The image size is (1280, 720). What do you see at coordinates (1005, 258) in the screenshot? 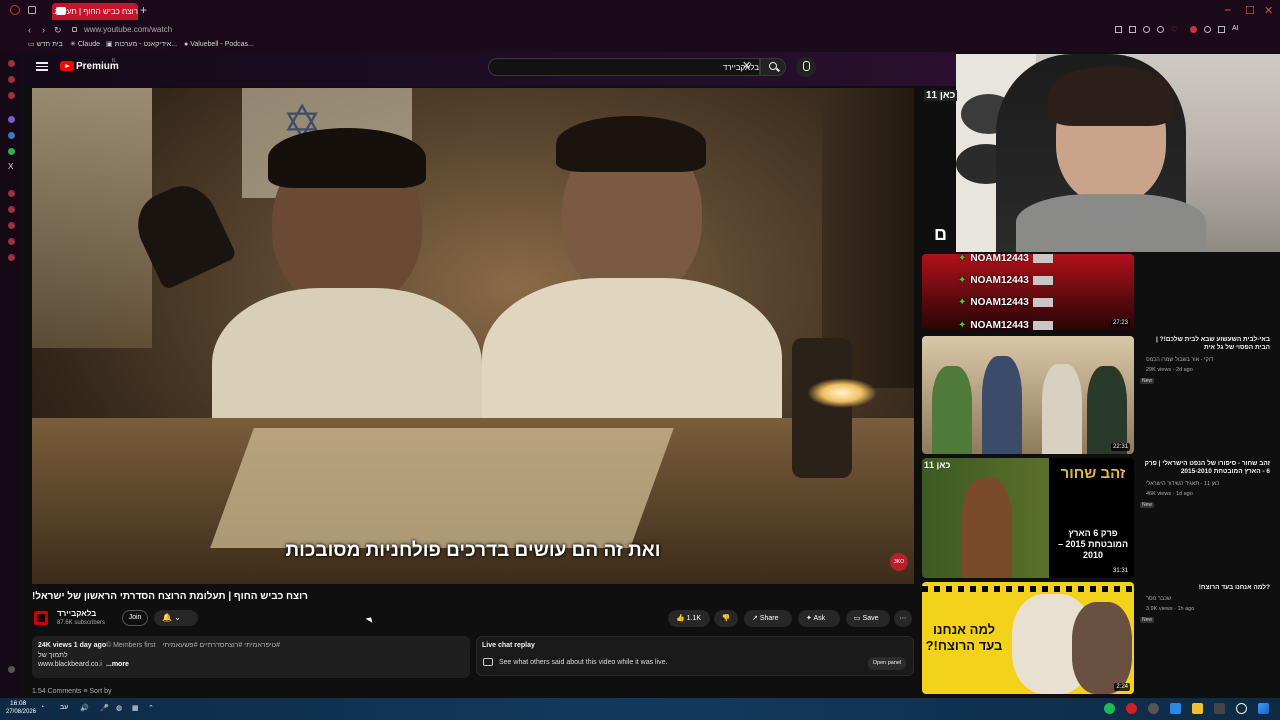
I see `overlay-username-row: ✦ NOAM12443` at bounding box center [1005, 258].